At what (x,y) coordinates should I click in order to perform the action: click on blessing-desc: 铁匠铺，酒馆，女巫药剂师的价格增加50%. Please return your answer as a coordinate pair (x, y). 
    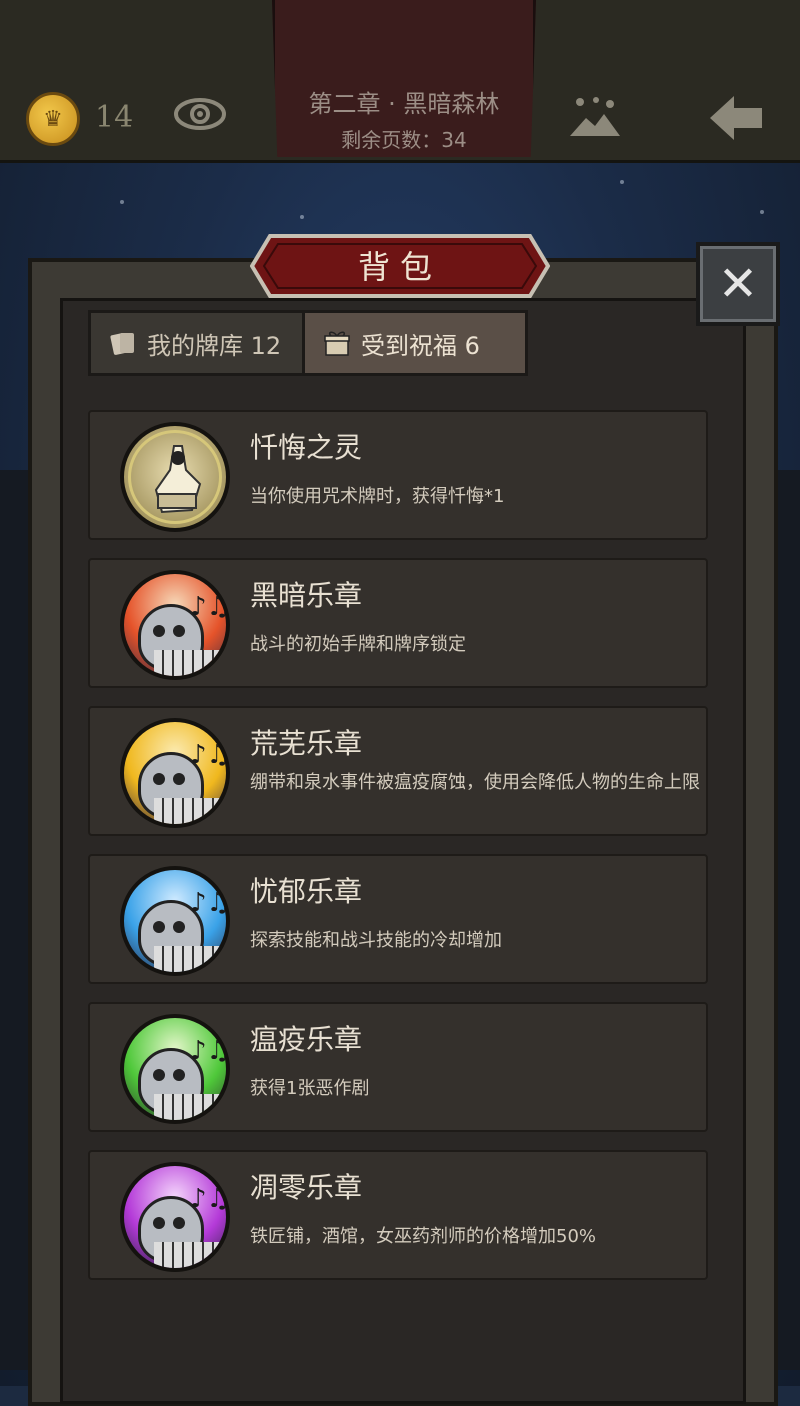
    Looking at the image, I should click on (423, 1236).